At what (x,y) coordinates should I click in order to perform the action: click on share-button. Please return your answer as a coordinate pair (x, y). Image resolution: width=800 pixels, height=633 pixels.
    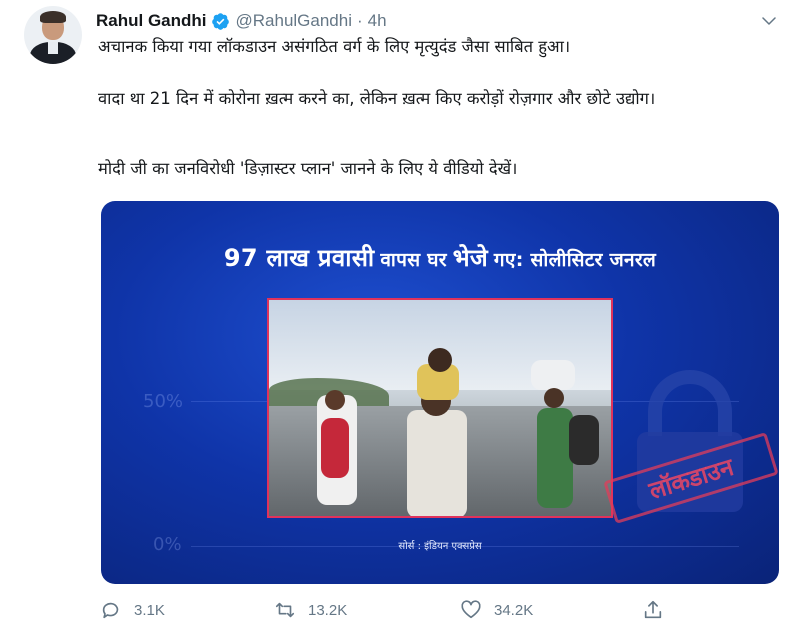
    Looking at the image, I should click on (653, 610).